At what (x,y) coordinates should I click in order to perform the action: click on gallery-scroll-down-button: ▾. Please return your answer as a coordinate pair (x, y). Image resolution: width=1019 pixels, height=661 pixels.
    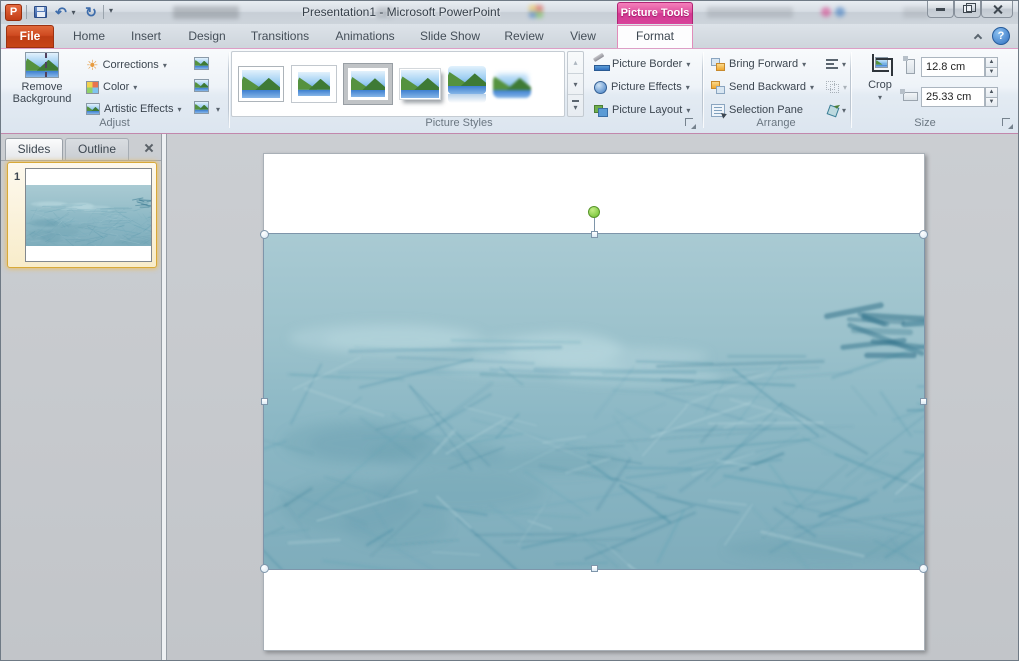
    Looking at the image, I should click on (575, 85).